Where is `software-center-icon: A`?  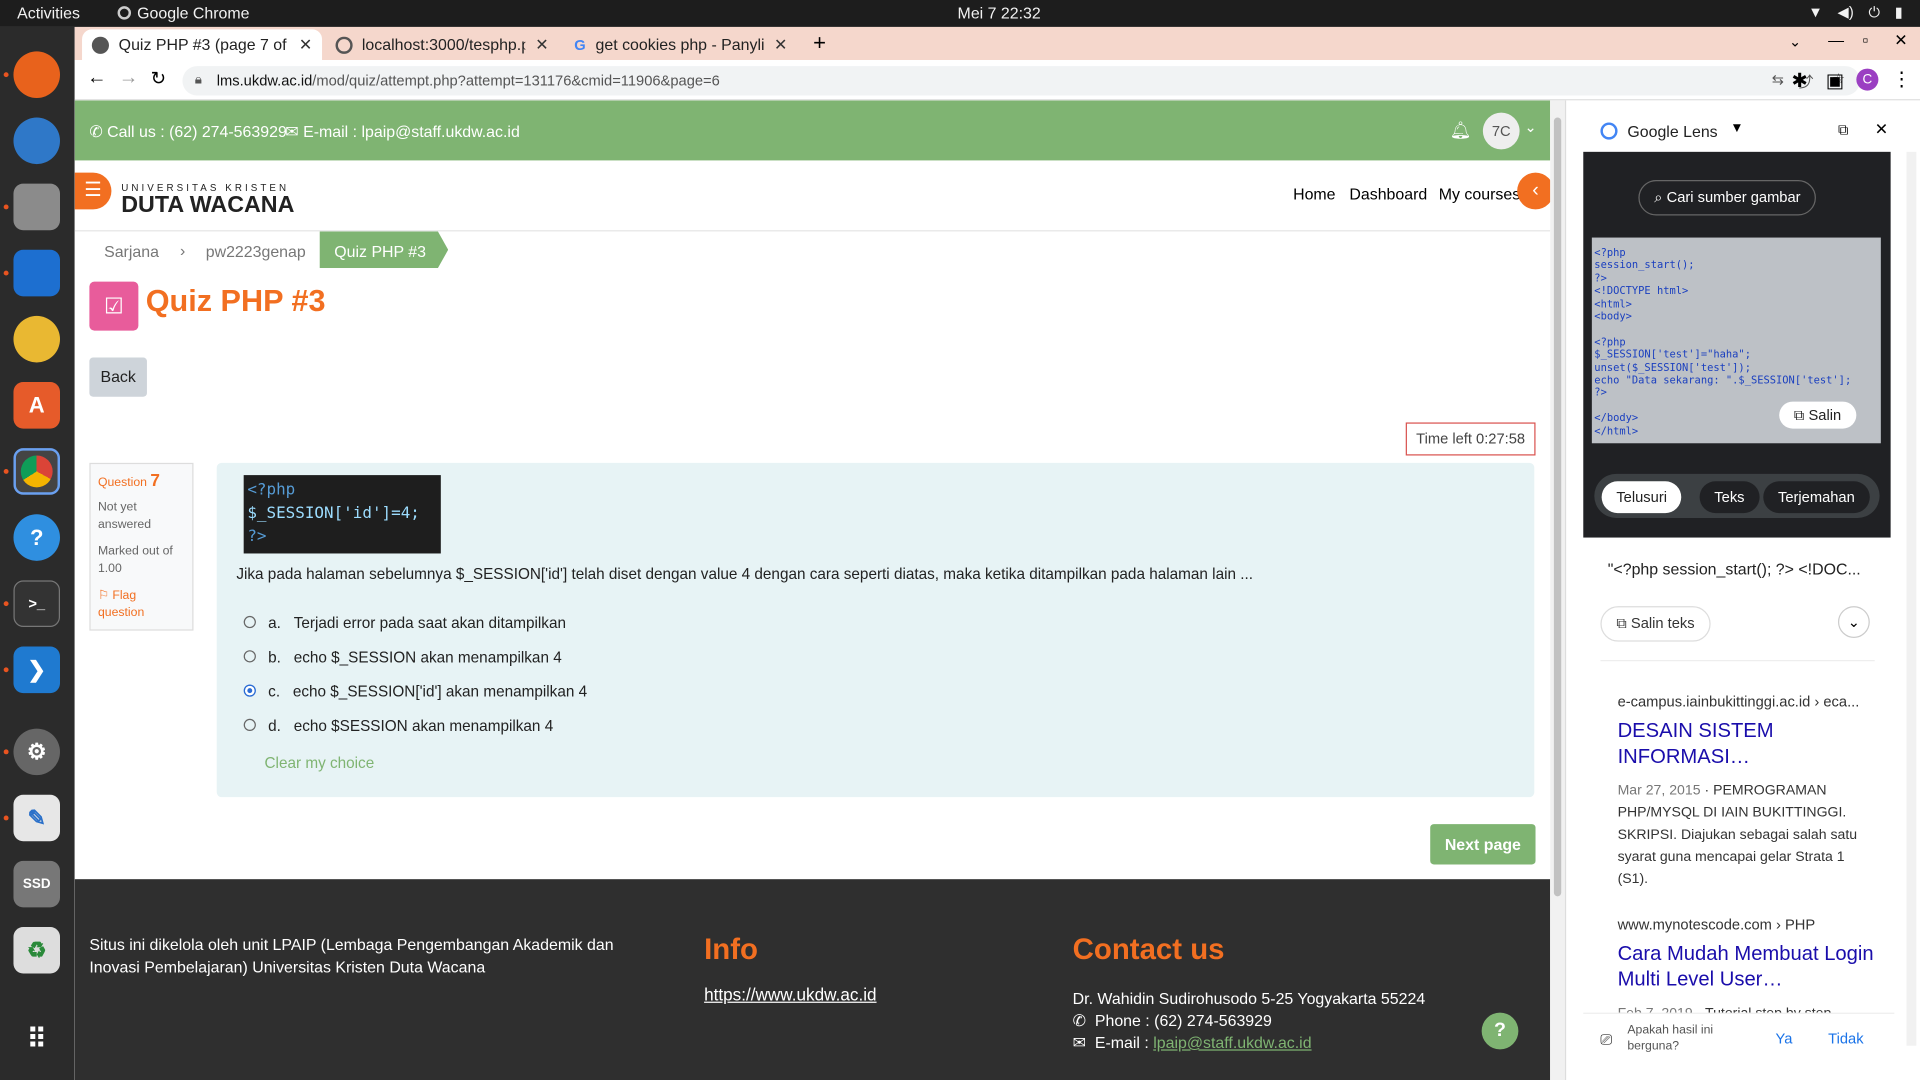
software-center-icon: A is located at coordinates (37, 405).